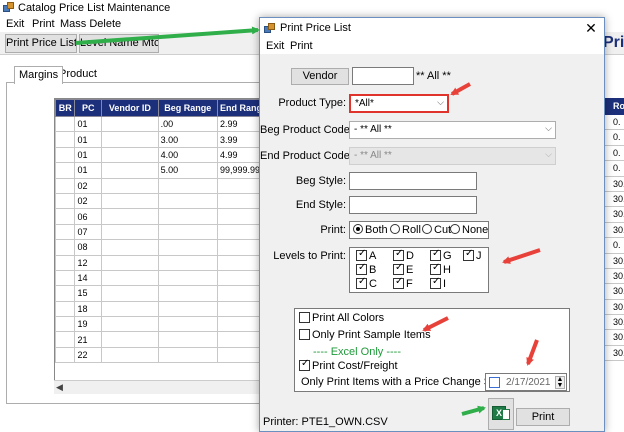  Describe the element at coordinates (370, 230) in the screenshot. I see `radio-both: Both` at that location.